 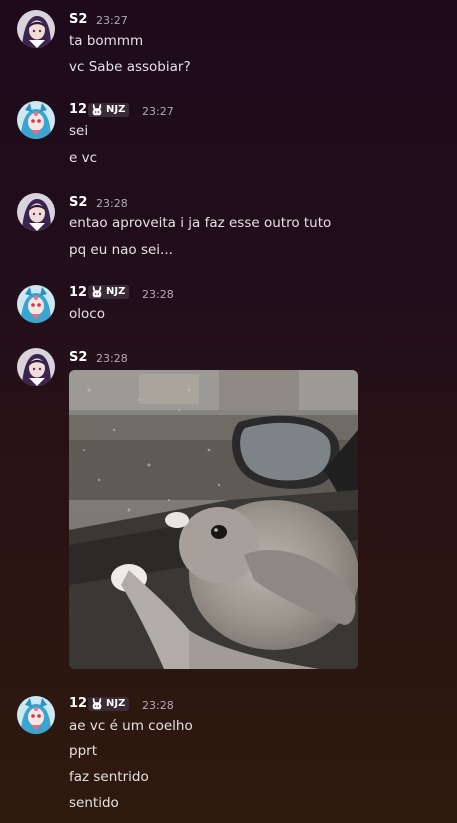 What do you see at coordinates (83, 158) in the screenshot?
I see `message-text: e vc` at bounding box center [83, 158].